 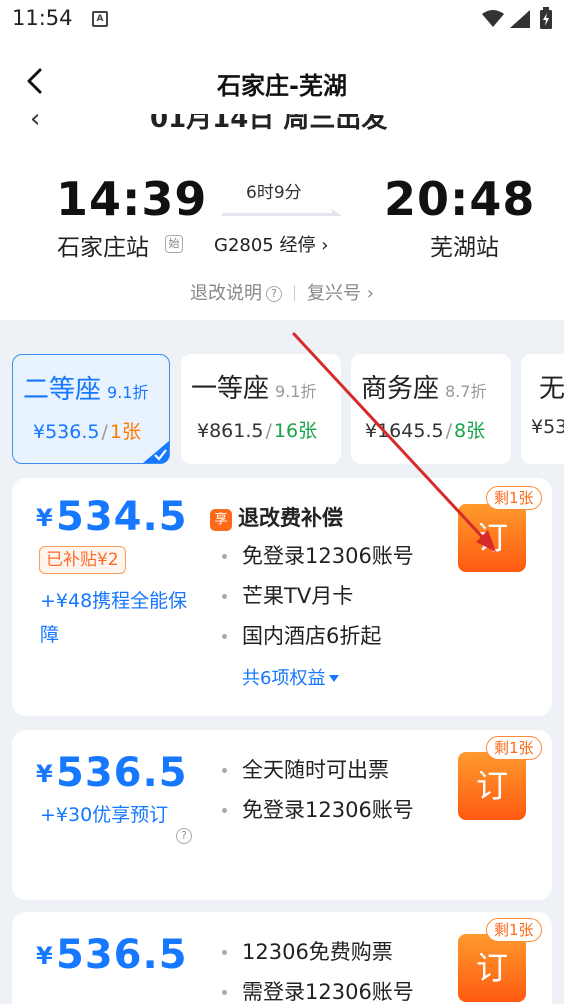 I want to click on arrival-station: 芜湖站, so click(x=464, y=248).